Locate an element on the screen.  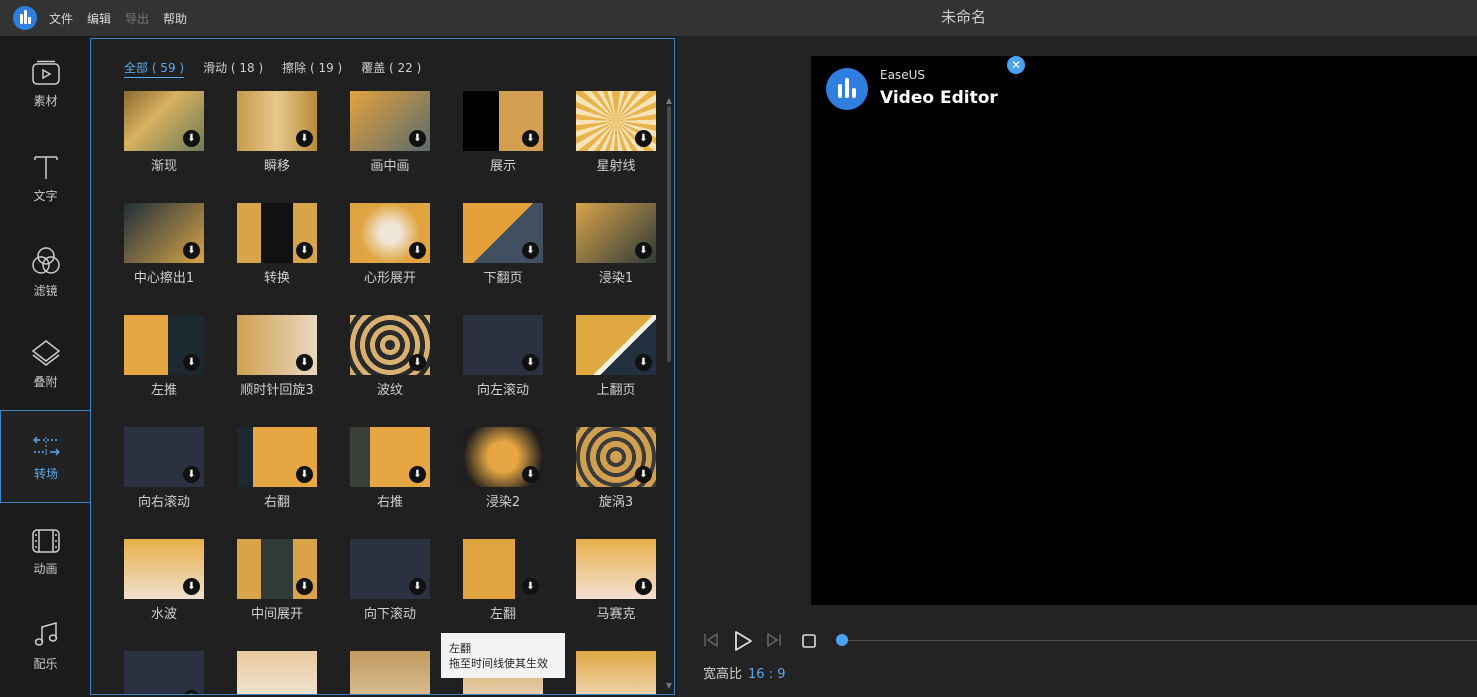
transition-tile: ⬇ 顺时针回旋3 is located at coordinates (277, 356).